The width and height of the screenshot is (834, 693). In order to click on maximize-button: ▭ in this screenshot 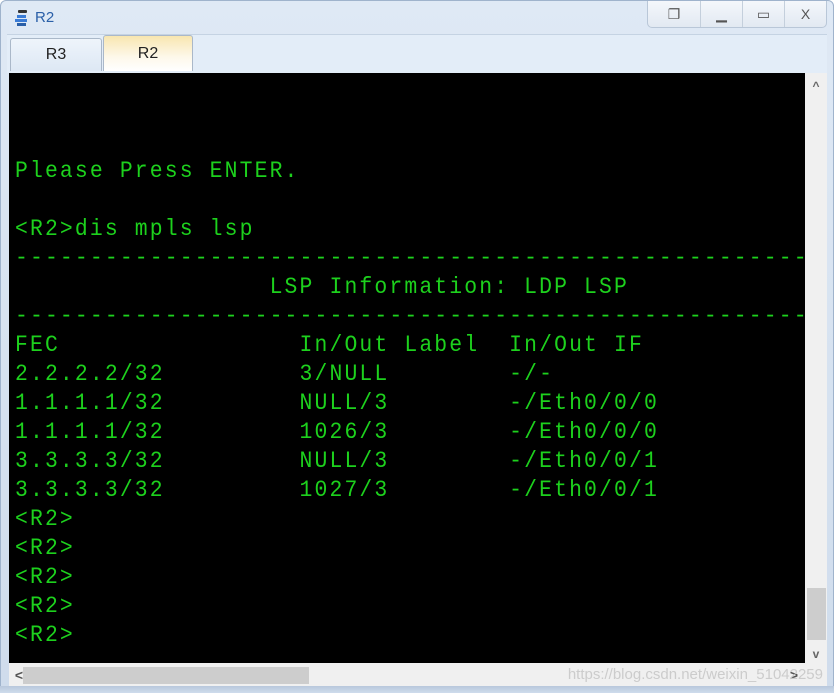, I will do `click(763, 14)`.